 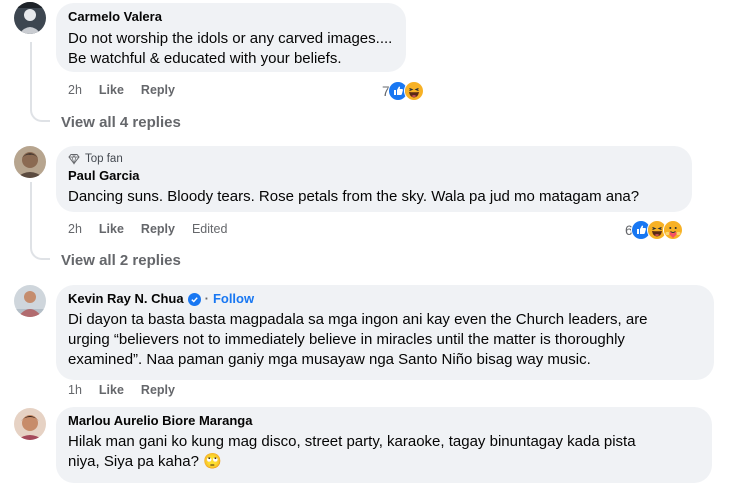 What do you see at coordinates (672, 230) in the screenshot?
I see `care-reaction-icon` at bounding box center [672, 230].